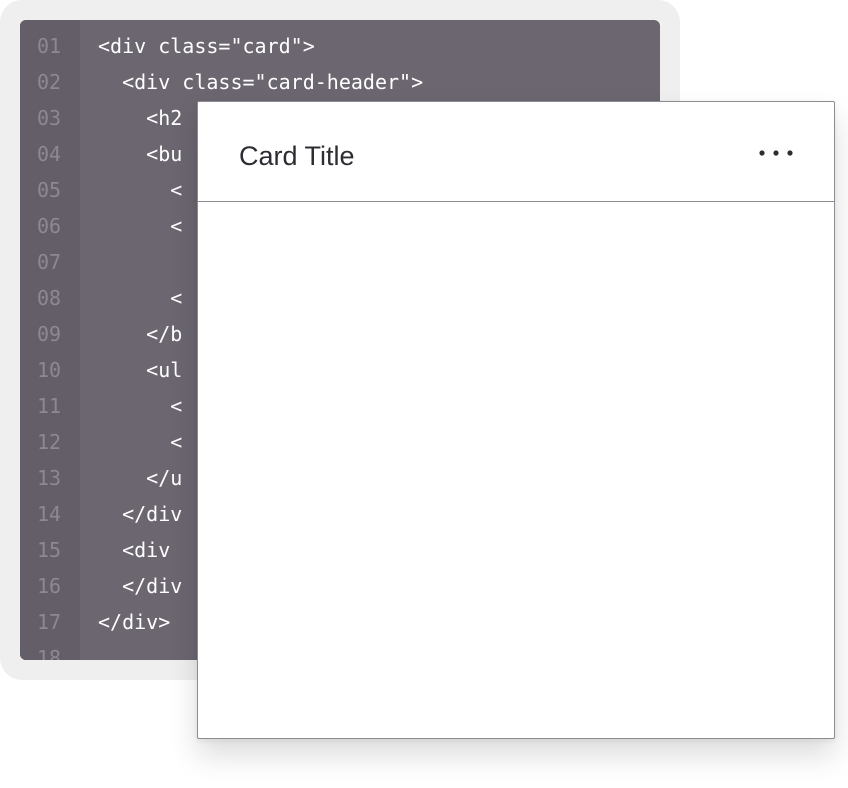 The height and width of the screenshot is (788, 848). What do you see at coordinates (49, 586) in the screenshot?
I see `line-number: 16` at bounding box center [49, 586].